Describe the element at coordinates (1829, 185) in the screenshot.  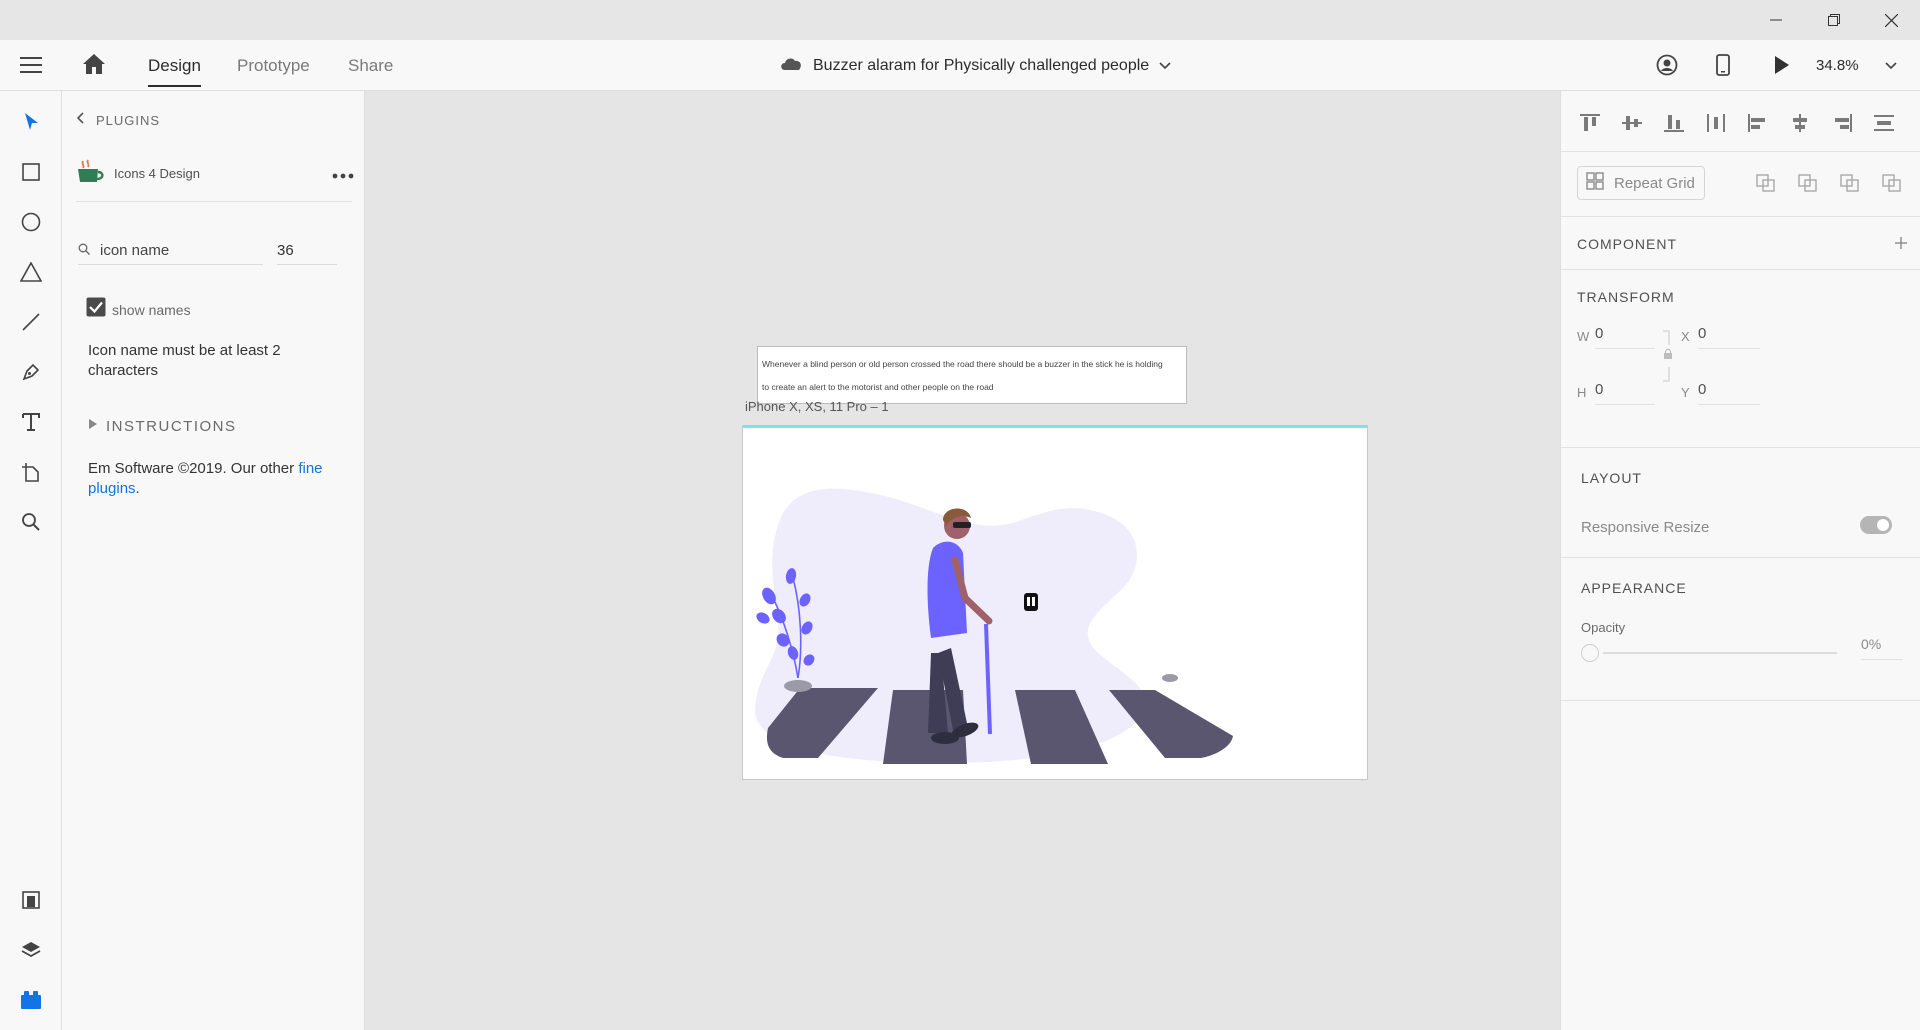
I see `boolean-ops` at that location.